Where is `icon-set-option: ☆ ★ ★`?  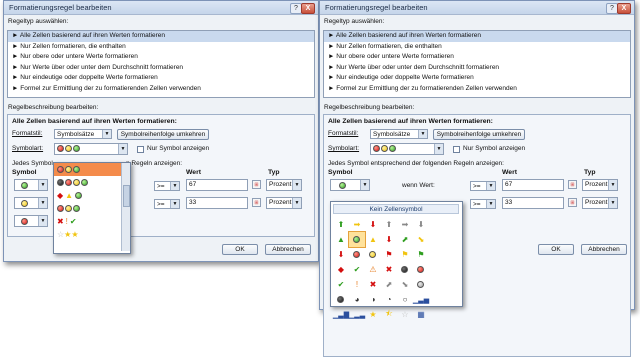
icon-set-option: ☆ ★ ★ is located at coordinates (92, 234).